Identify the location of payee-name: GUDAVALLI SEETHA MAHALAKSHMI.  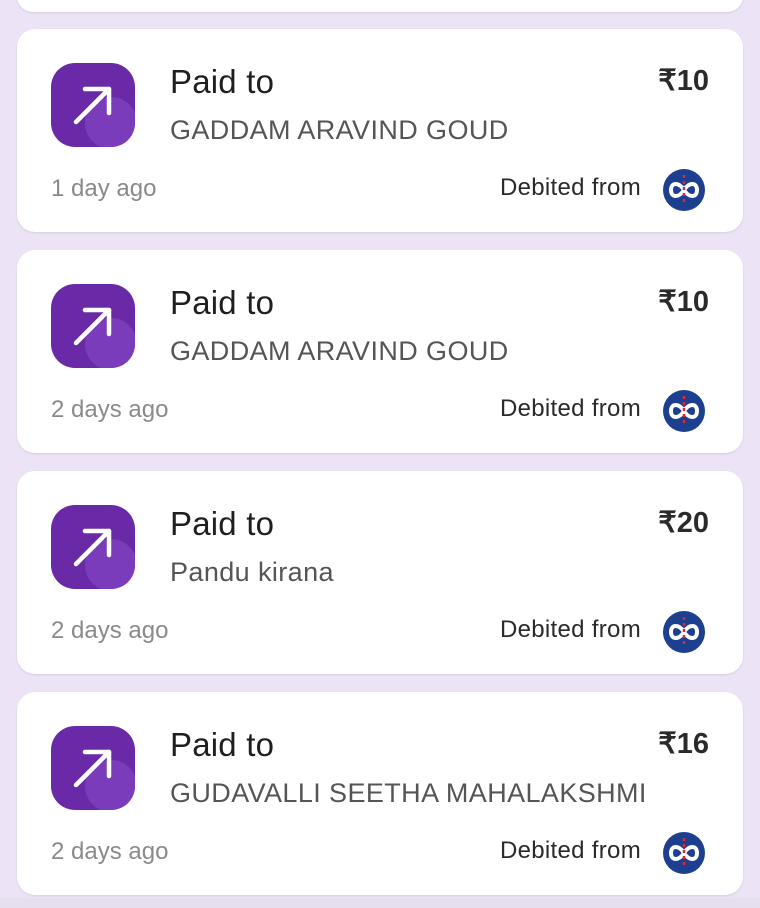
(408, 793).